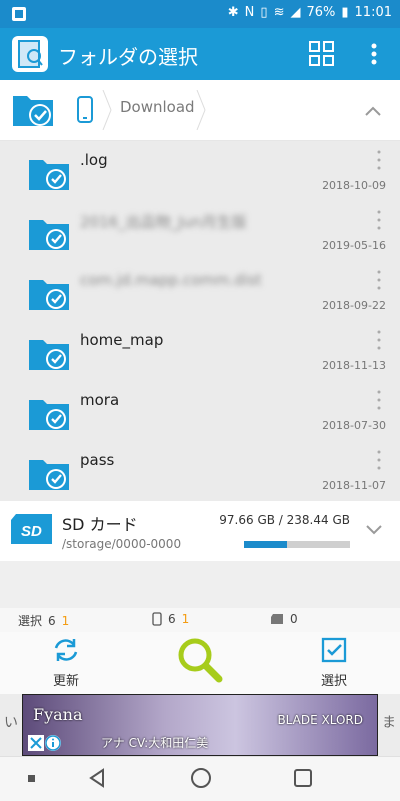  I want to click on list-item: mora 2018-07-30, so click(200, 411).